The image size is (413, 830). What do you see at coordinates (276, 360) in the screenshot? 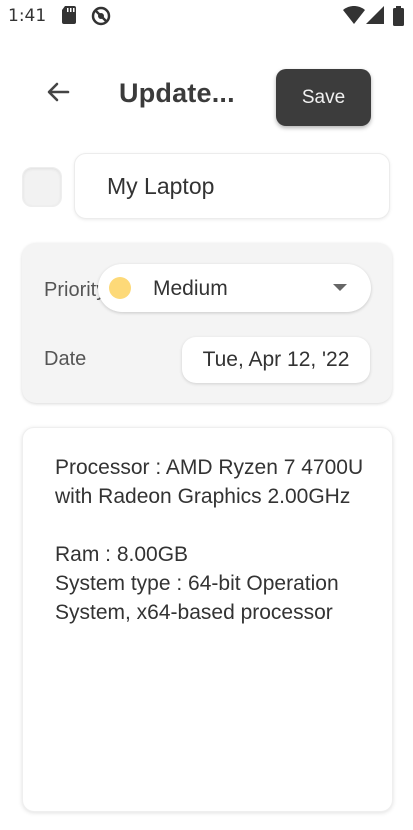
I see `date-picker: Tue, Apr 12, '22` at bounding box center [276, 360].